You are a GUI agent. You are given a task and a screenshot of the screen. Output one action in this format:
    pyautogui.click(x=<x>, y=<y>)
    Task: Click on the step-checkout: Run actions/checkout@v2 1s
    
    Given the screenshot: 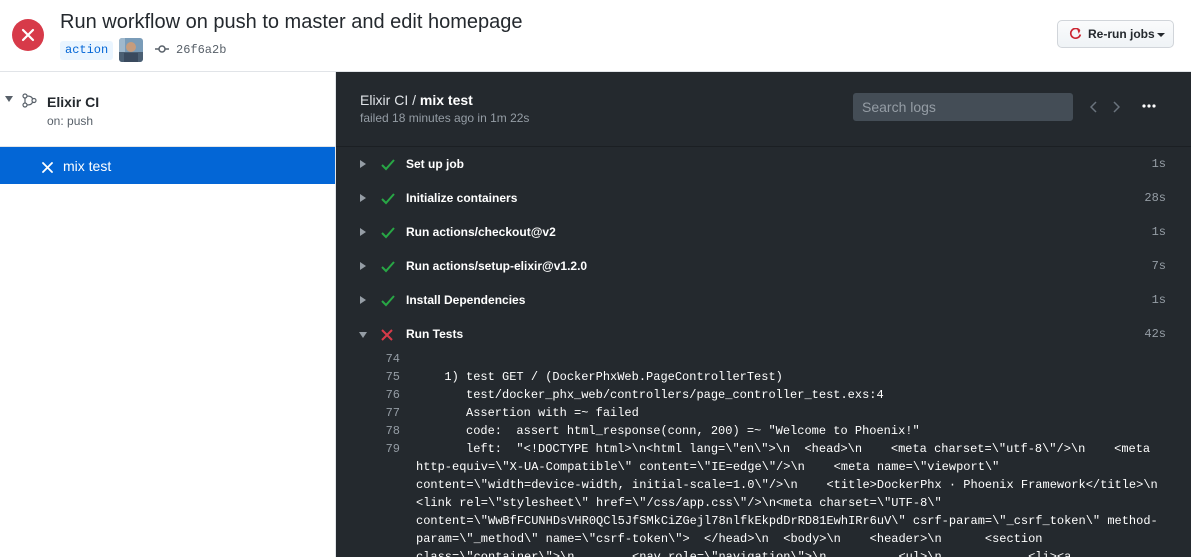 What is the action you would take?
    pyautogui.click(x=763, y=232)
    